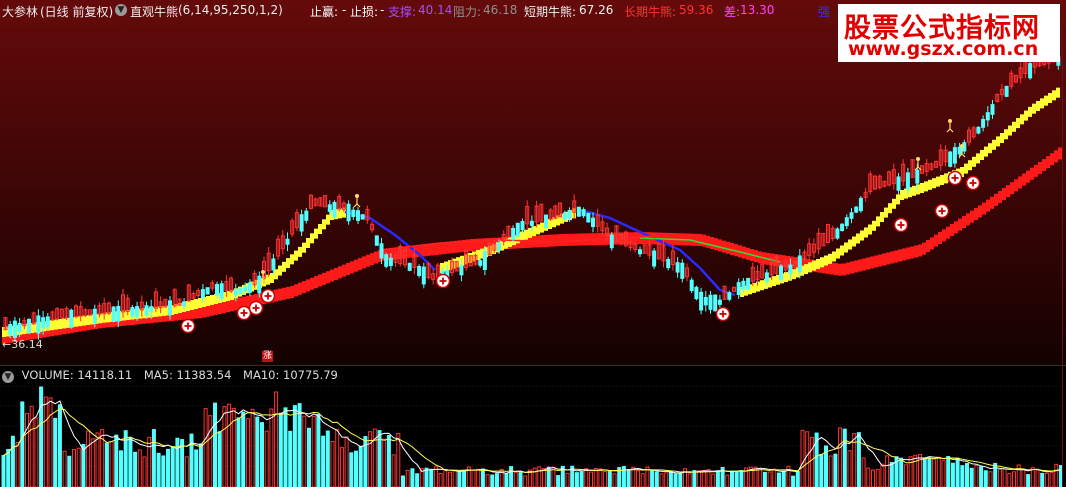 The image size is (1066, 487). Describe the element at coordinates (22, 344) in the screenshot. I see `low-price-label: ←36.14` at that location.